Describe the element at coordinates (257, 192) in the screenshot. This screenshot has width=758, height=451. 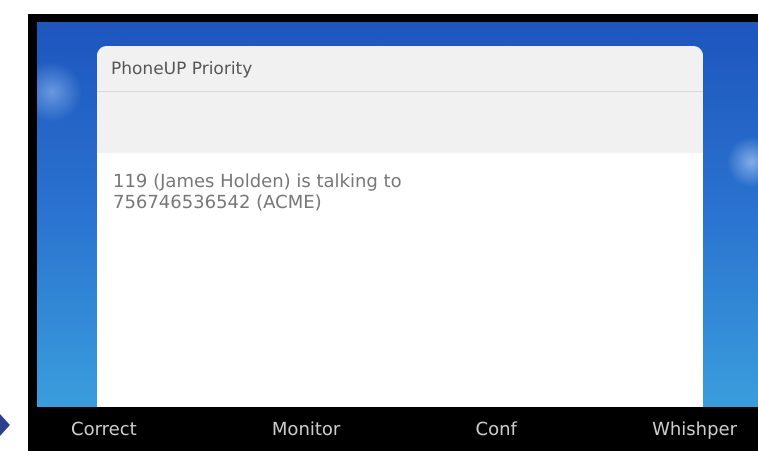
I see `dialog-message: 119 (James Holden) is talking to 756746536542 (ACME)` at that location.